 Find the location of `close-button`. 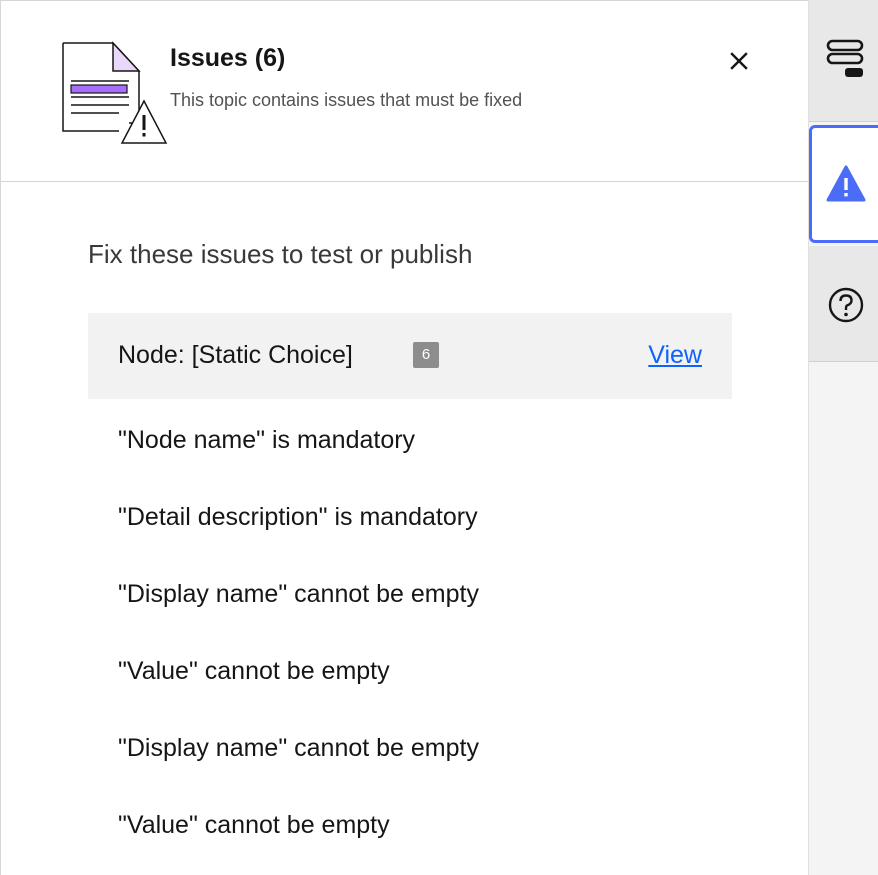

close-button is located at coordinates (739, 61).